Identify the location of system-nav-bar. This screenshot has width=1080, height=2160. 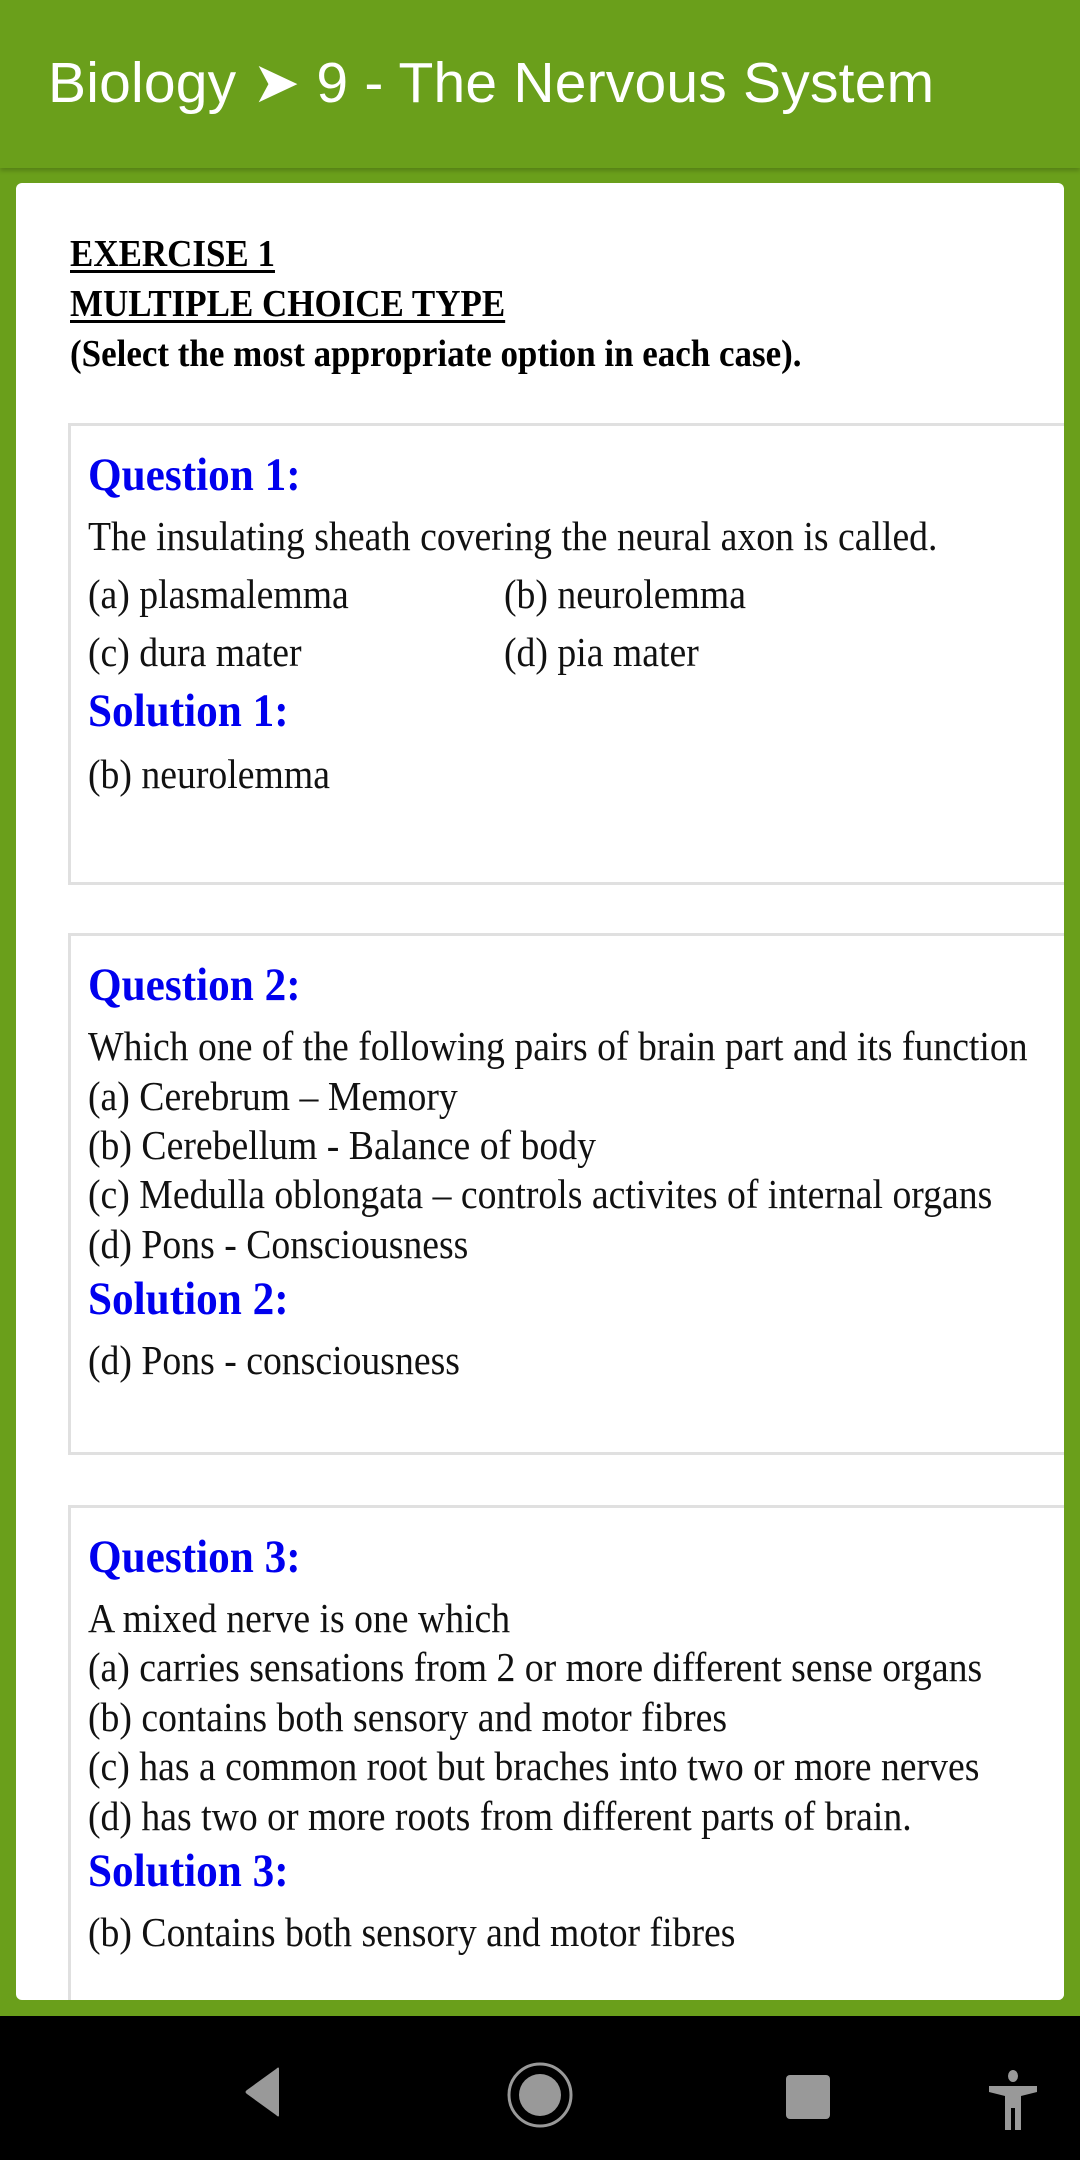
(540, 2088).